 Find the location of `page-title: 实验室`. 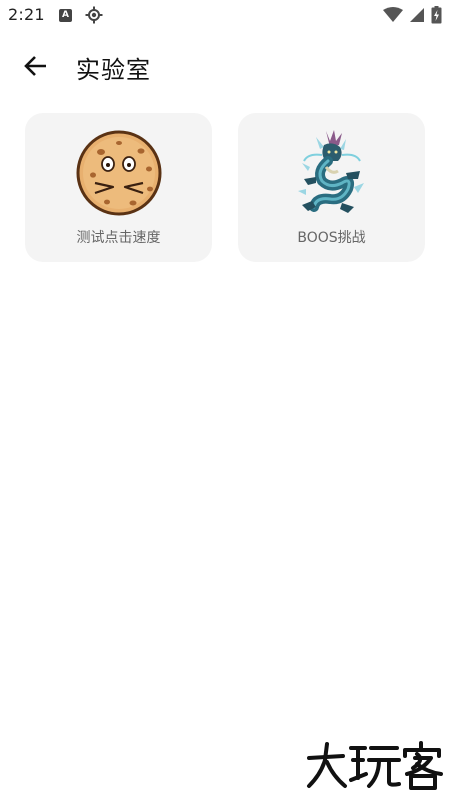

page-title: 实验室 is located at coordinates (113, 70).